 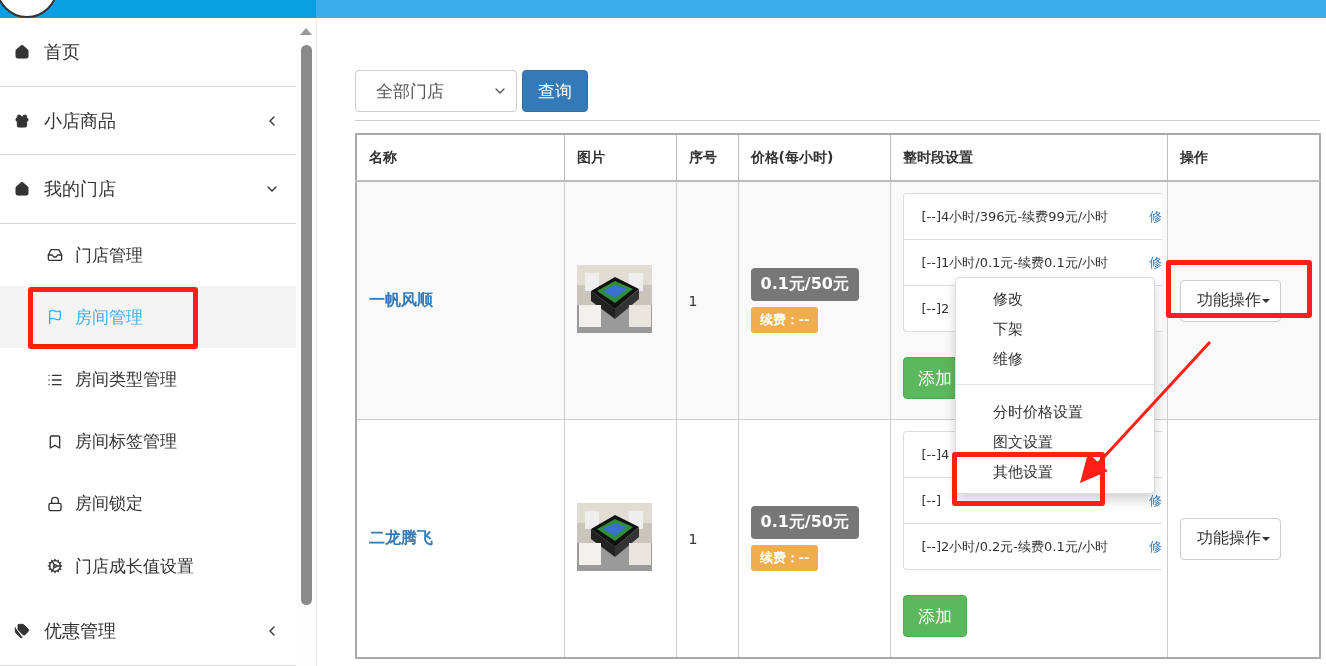 What do you see at coordinates (1015, 546) in the screenshot?
I see `time-slot-text: [--]2小时/0.2元-续费0.1元/小时` at bounding box center [1015, 546].